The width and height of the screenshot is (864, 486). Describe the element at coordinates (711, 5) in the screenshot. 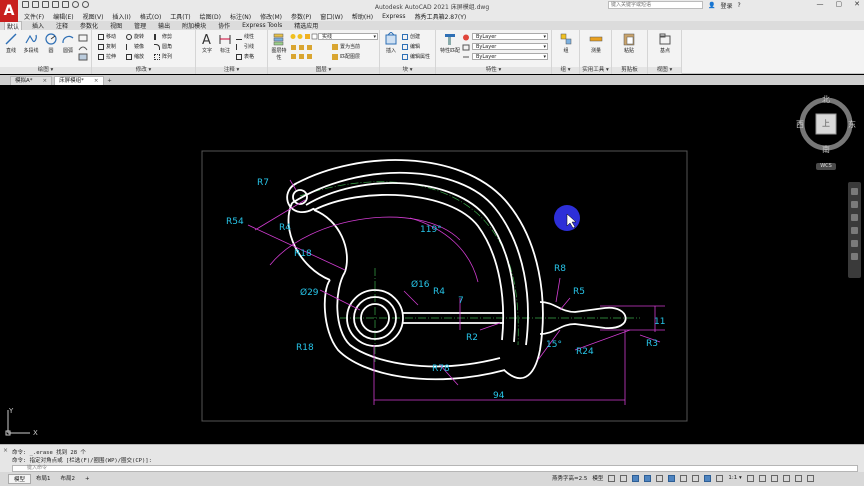

I see `user-icon: 👤` at that location.